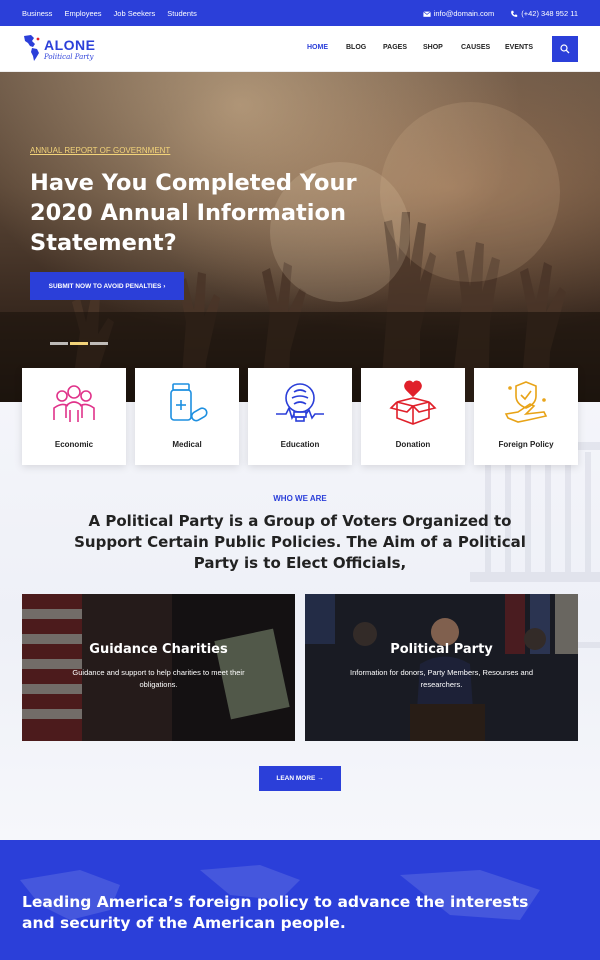  What do you see at coordinates (317, 47) in the screenshot?
I see `nav-home: HOME` at bounding box center [317, 47].